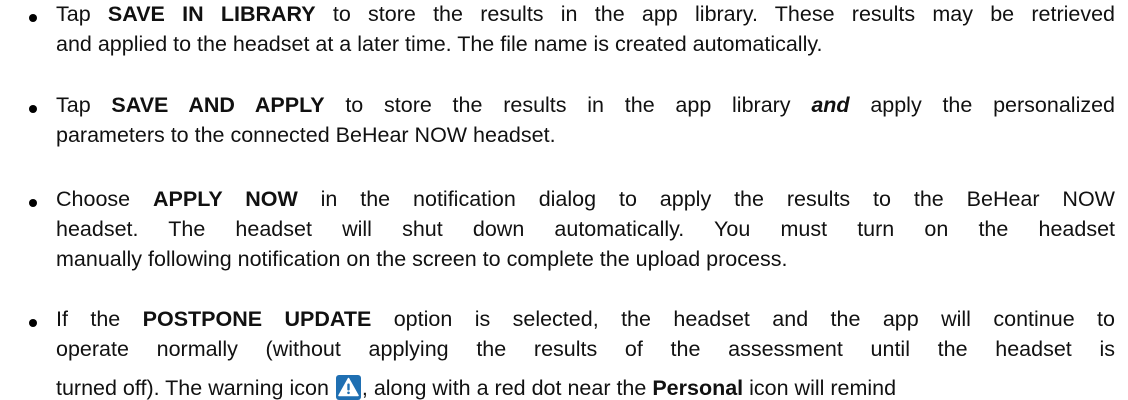 This screenshot has width=1128, height=400. Describe the element at coordinates (348, 387) in the screenshot. I see `warning-icon` at that location.